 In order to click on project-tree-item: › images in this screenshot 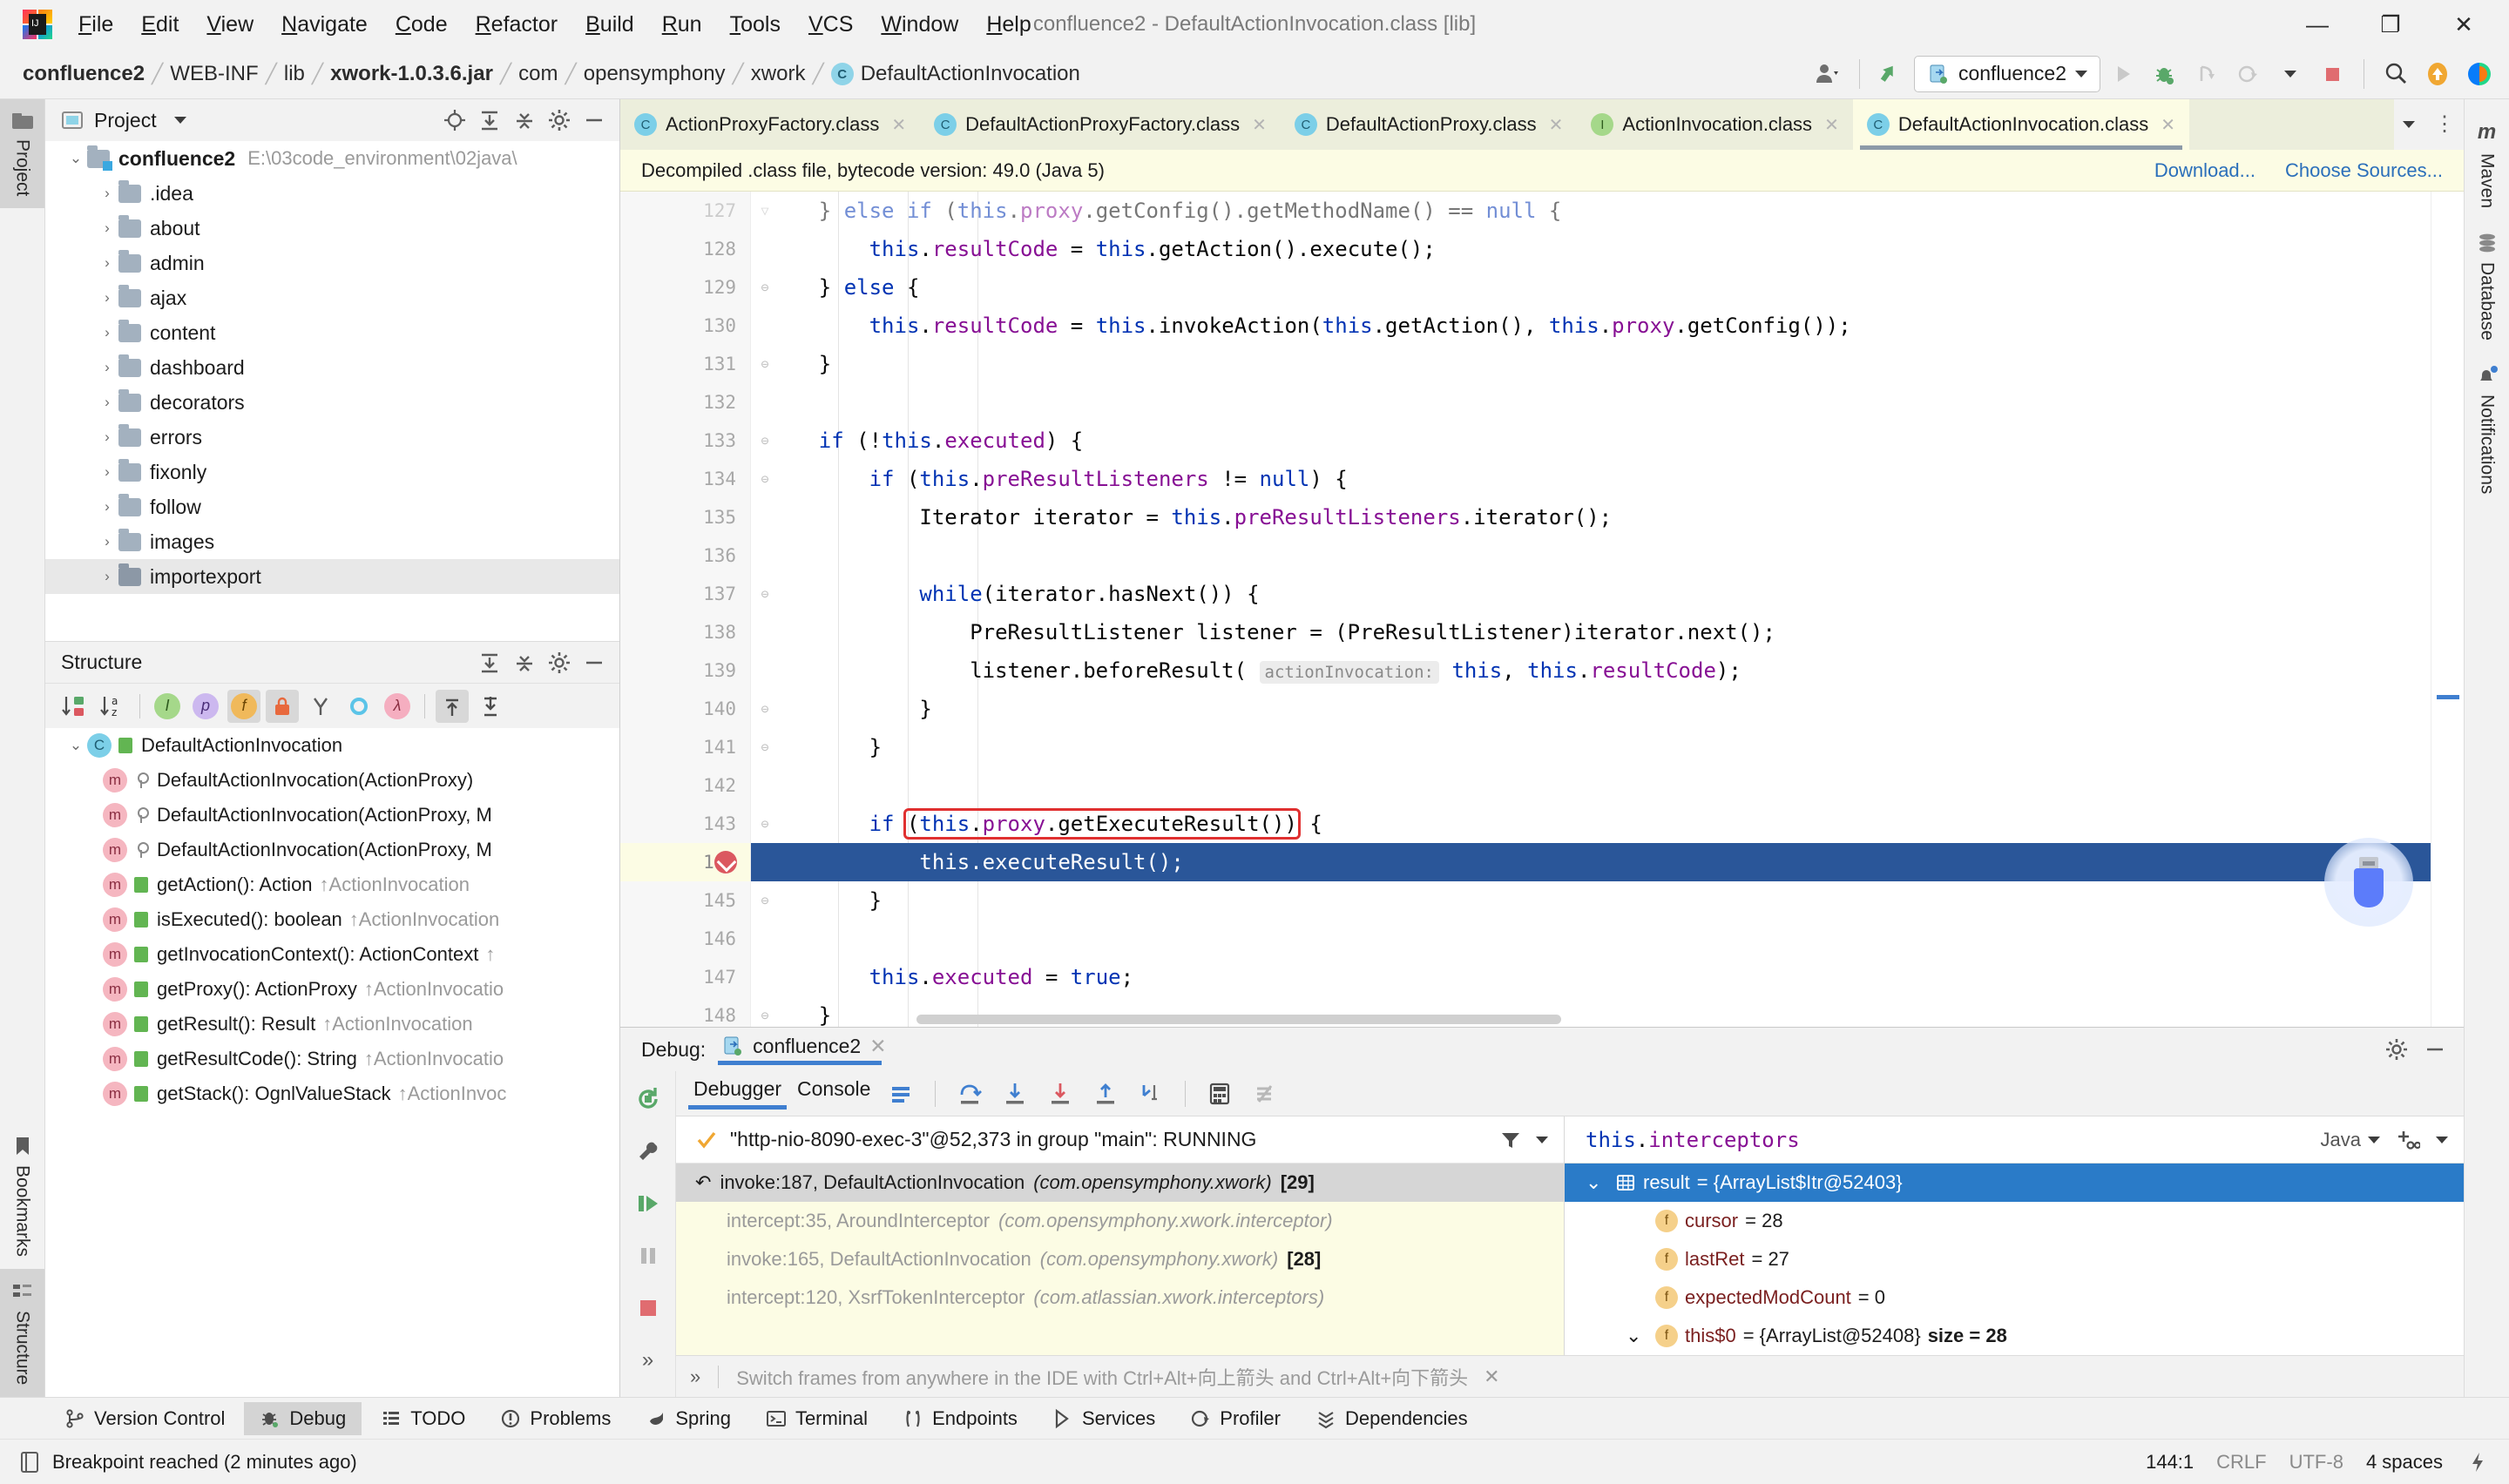, I will do `click(332, 541)`.